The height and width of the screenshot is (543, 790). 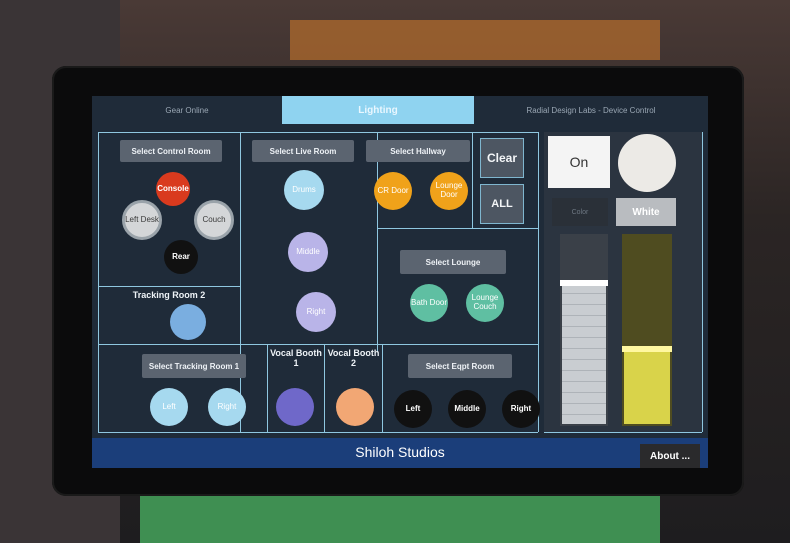 I want to click on white-fader-handle, so click(x=647, y=349).